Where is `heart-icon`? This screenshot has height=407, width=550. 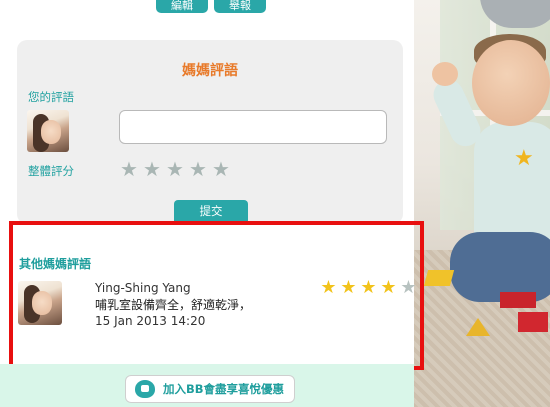 heart-icon is located at coordinates (145, 389).